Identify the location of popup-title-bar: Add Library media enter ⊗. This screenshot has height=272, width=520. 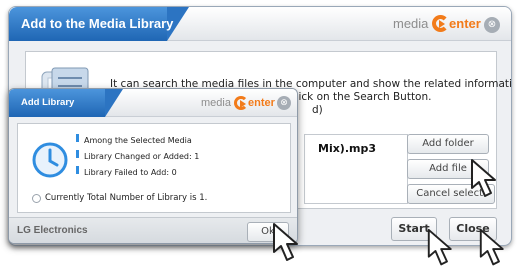
(153, 103).